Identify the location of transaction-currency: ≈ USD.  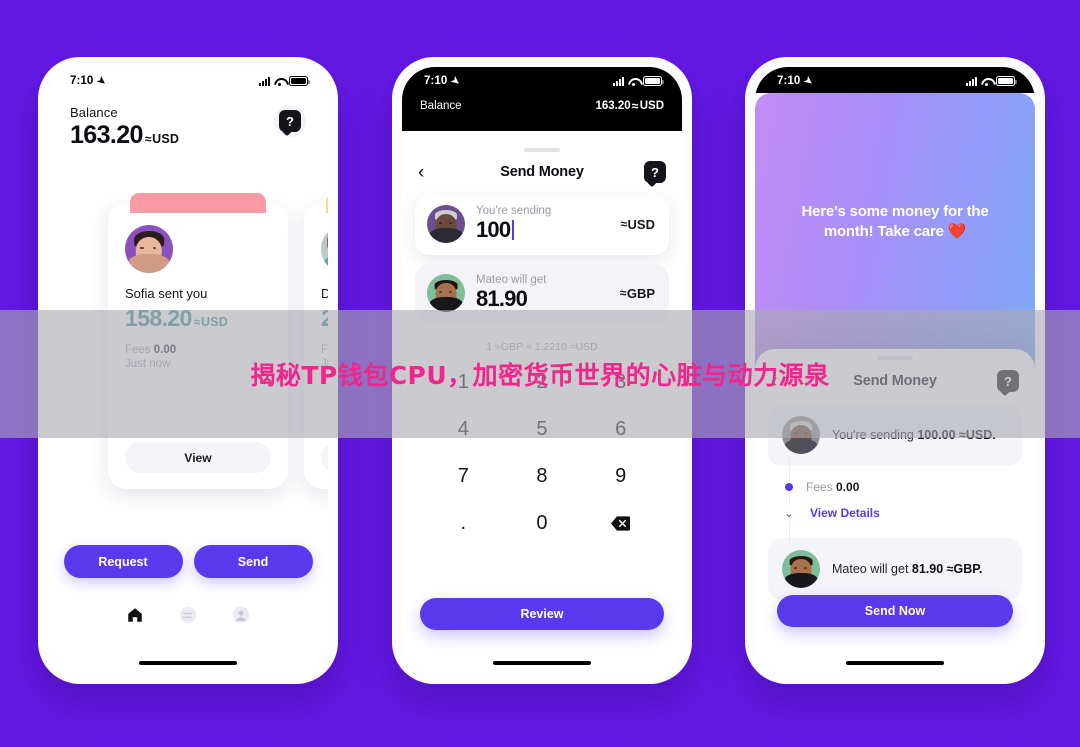
(211, 322).